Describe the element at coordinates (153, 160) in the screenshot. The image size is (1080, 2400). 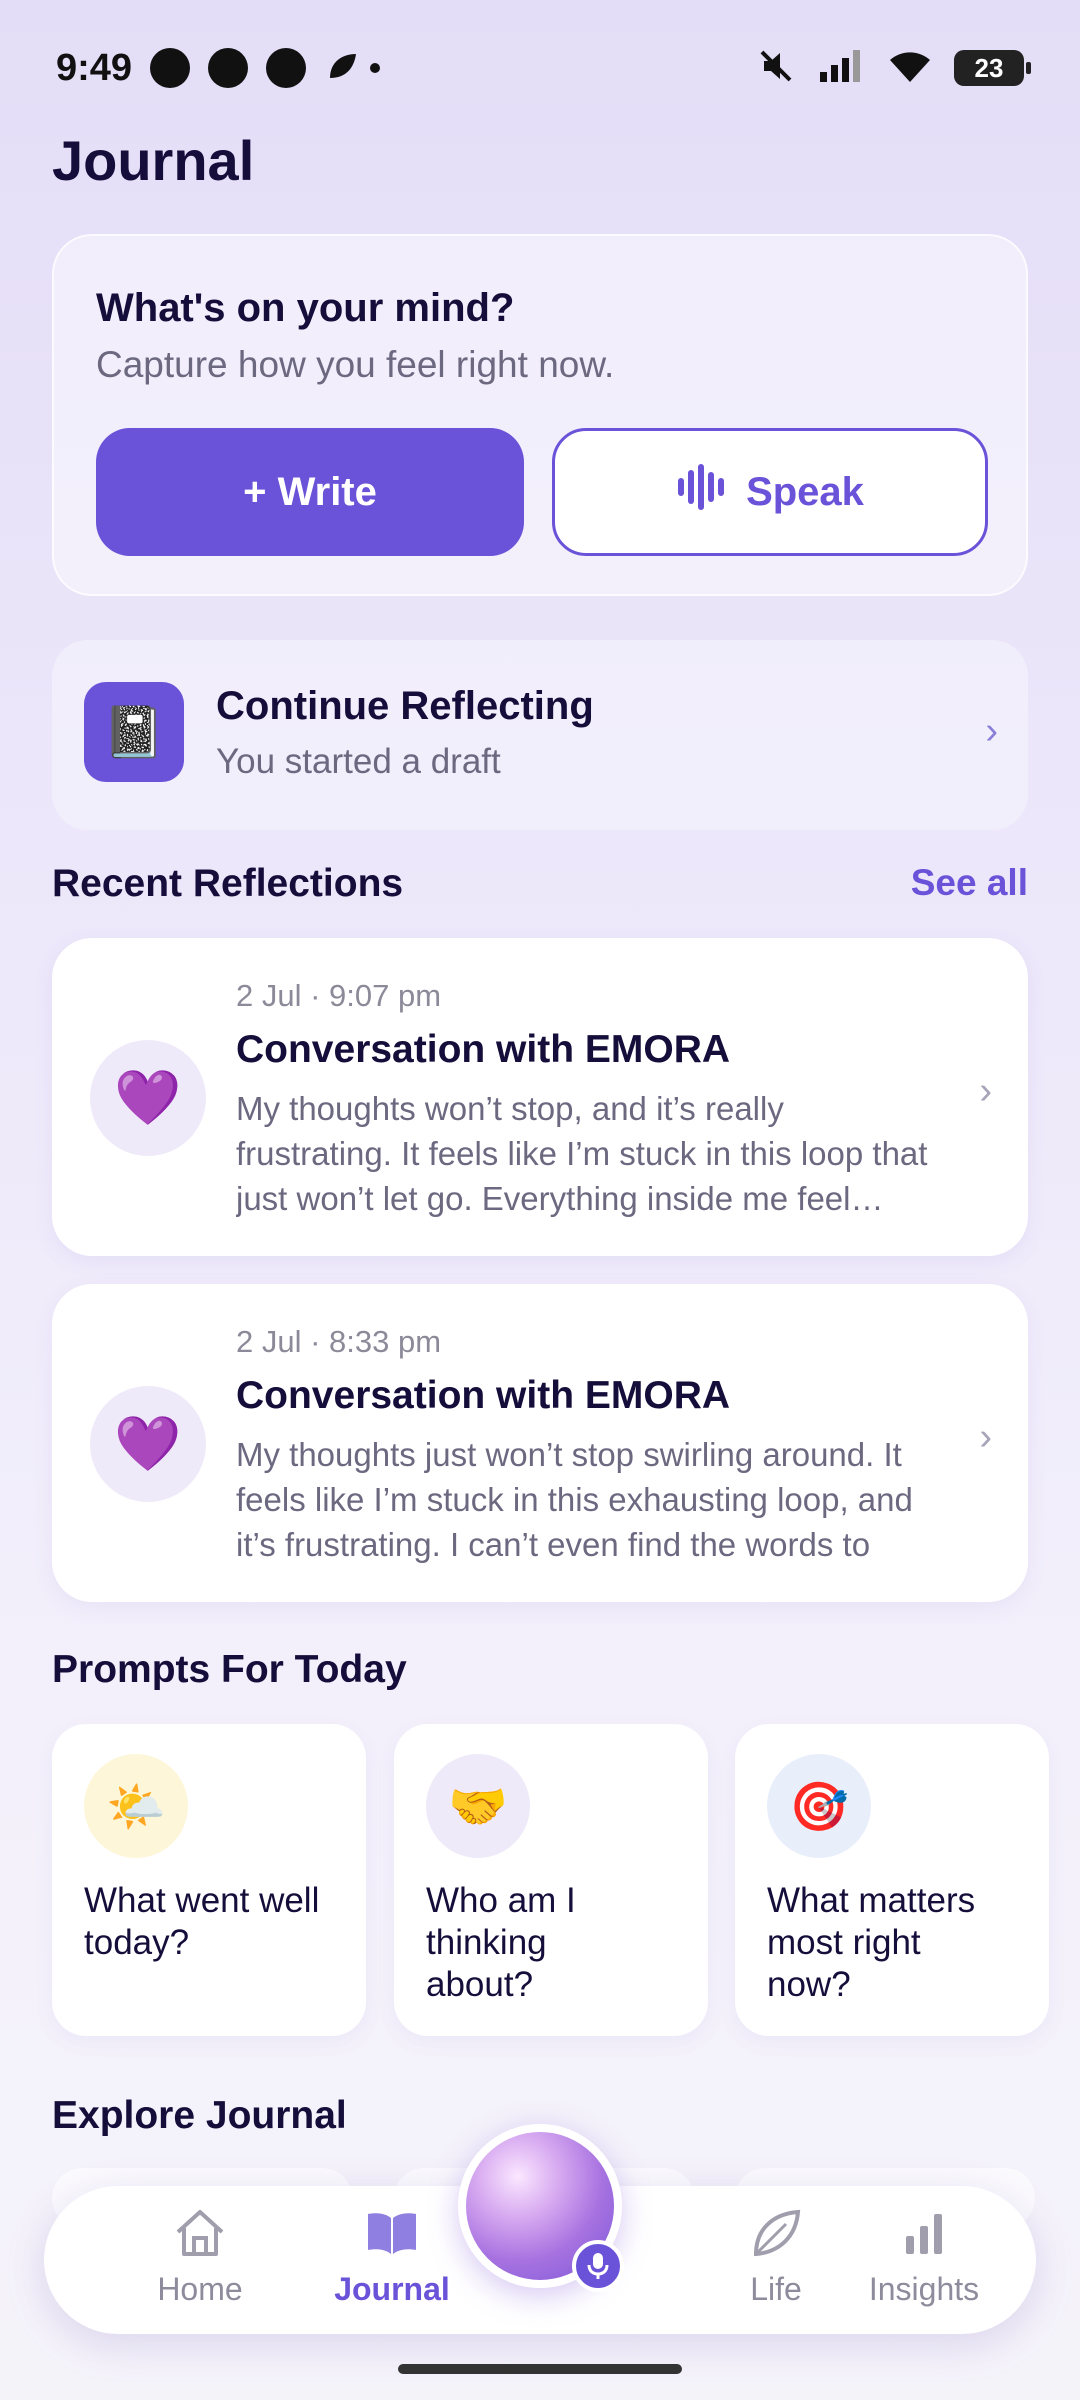
I see `page-title: Journal` at that location.